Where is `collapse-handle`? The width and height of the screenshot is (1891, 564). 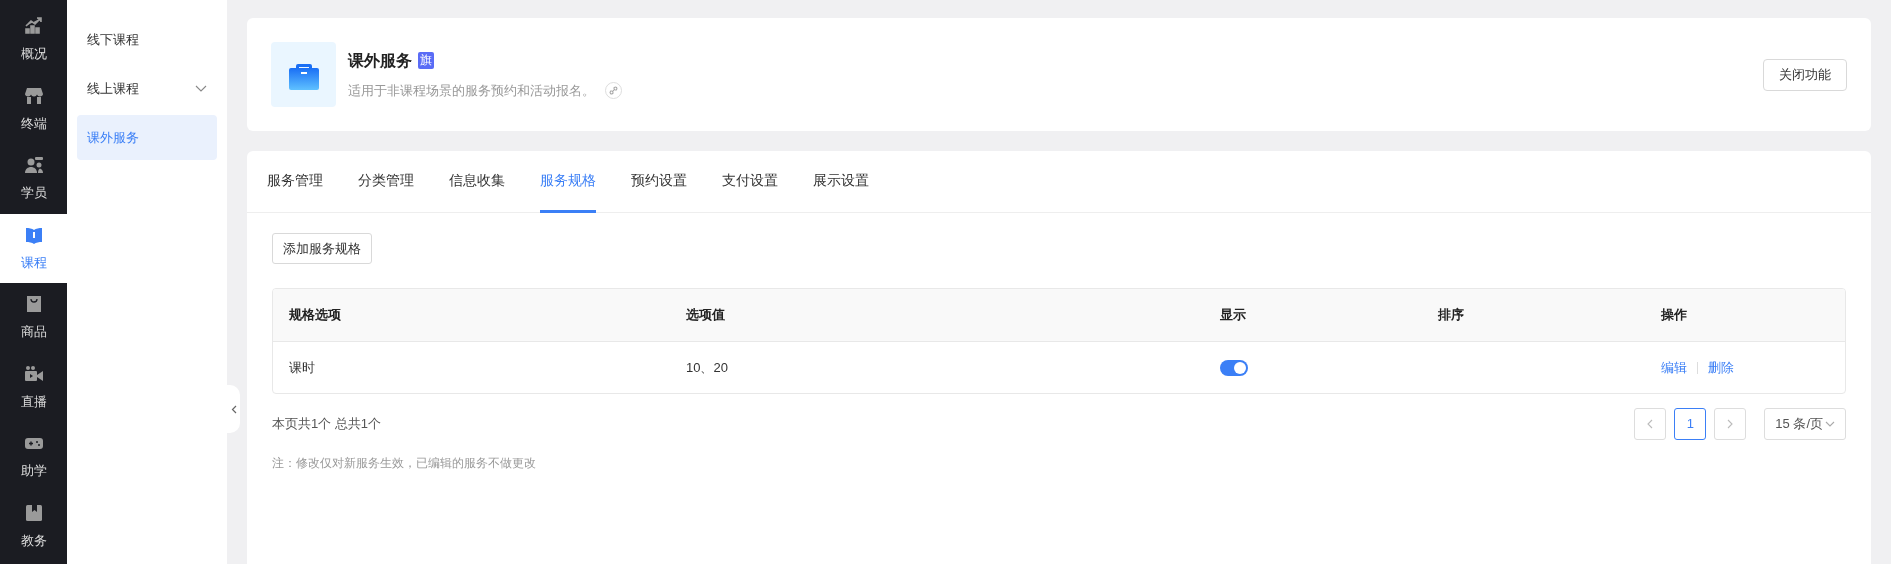
collapse-handle is located at coordinates (233, 409).